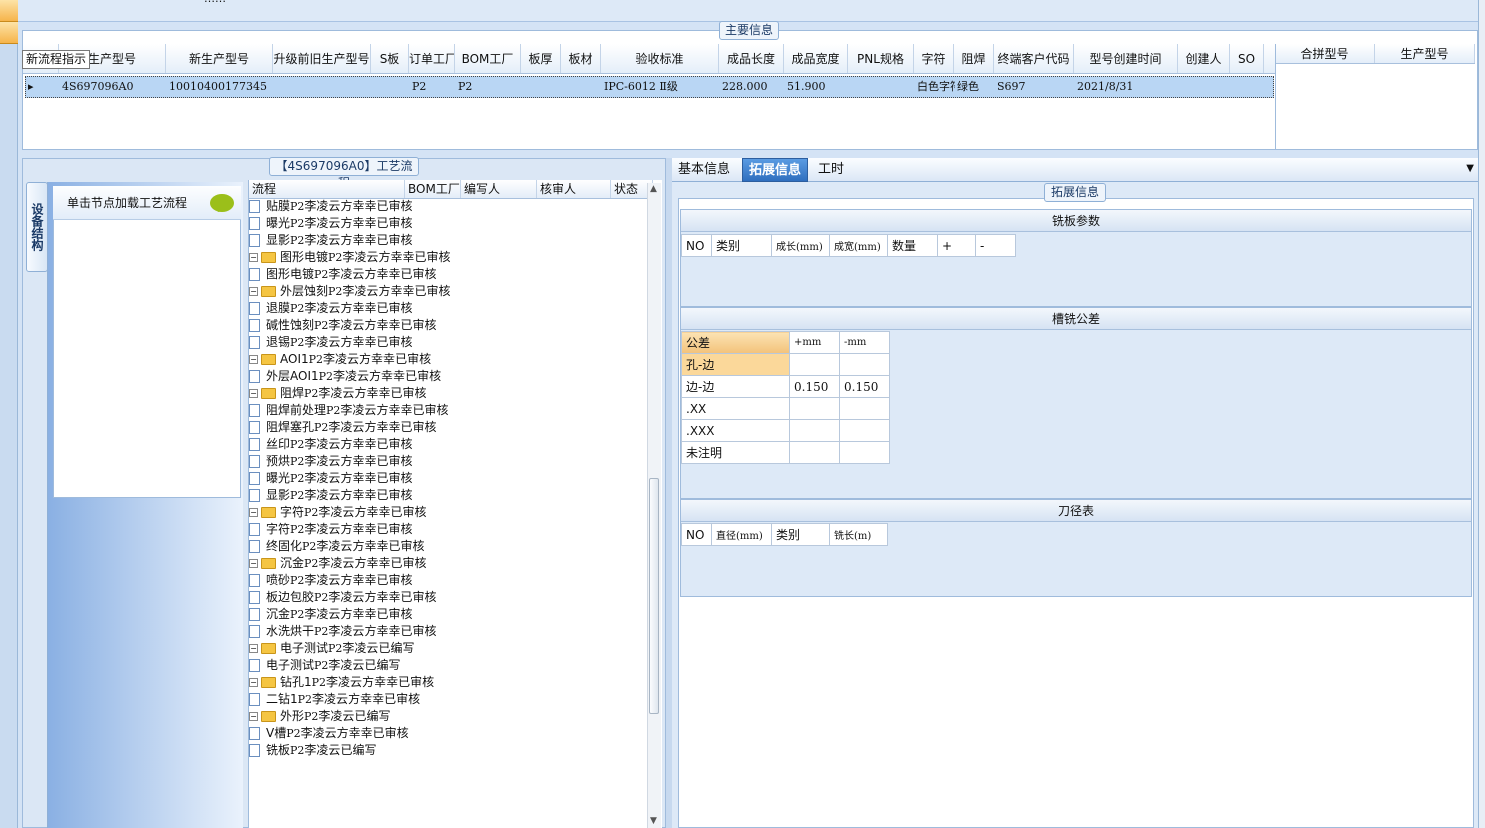 The image size is (1485, 828). What do you see at coordinates (574, 189) in the screenshot?
I see `tree-column-header: 核审人` at bounding box center [574, 189].